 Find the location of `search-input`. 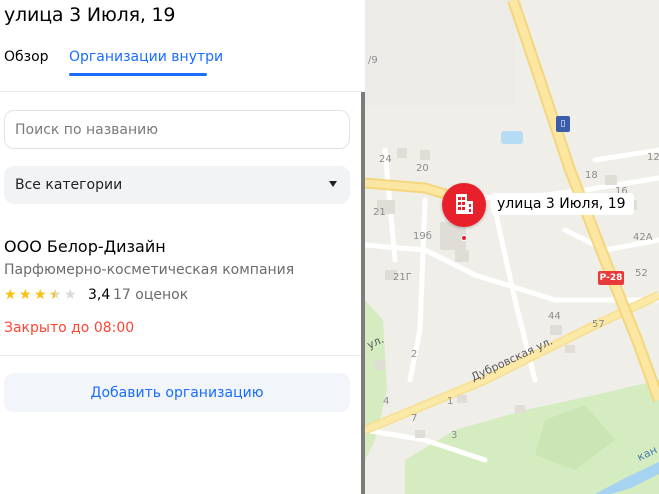

search-input is located at coordinates (177, 129).